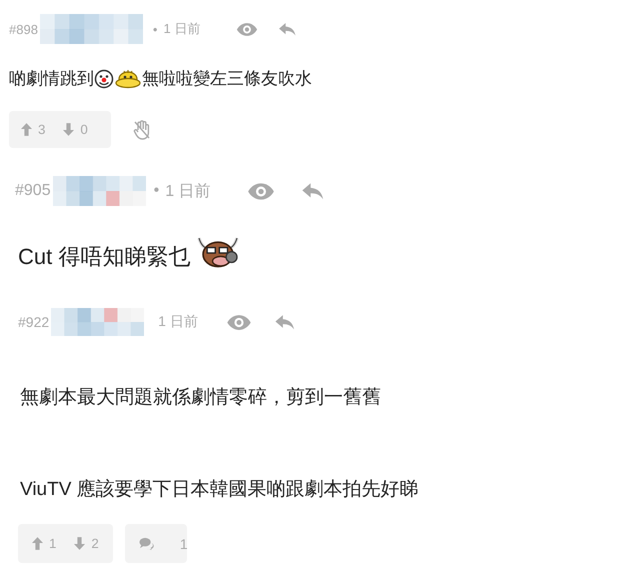 The height and width of the screenshot is (585, 644). Describe the element at coordinates (219, 490) in the screenshot. I see `post-text: ViuTV 應該要學下日本韓國果啲跟劇本拍先好睇` at that location.